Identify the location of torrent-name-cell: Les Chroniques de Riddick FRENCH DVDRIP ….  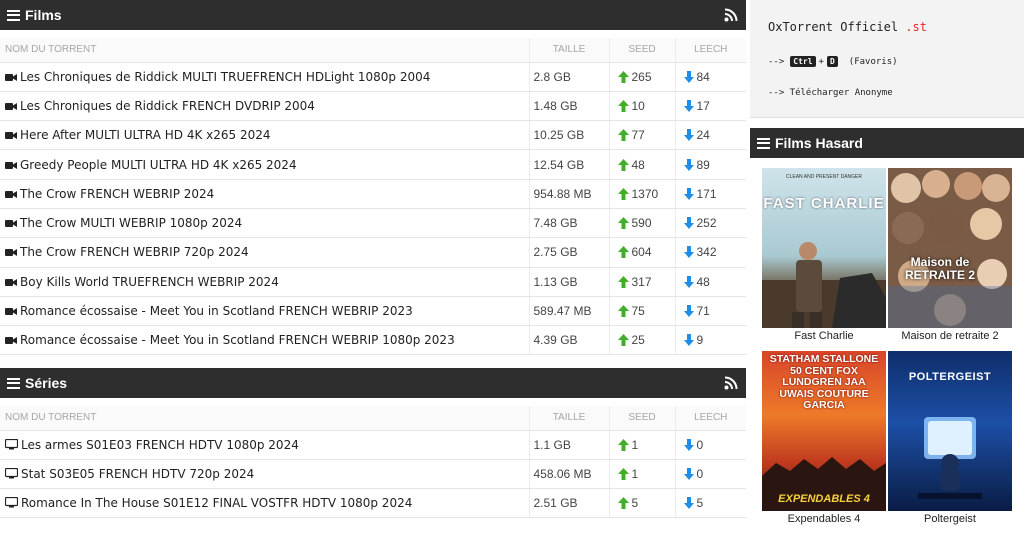
(264, 106).